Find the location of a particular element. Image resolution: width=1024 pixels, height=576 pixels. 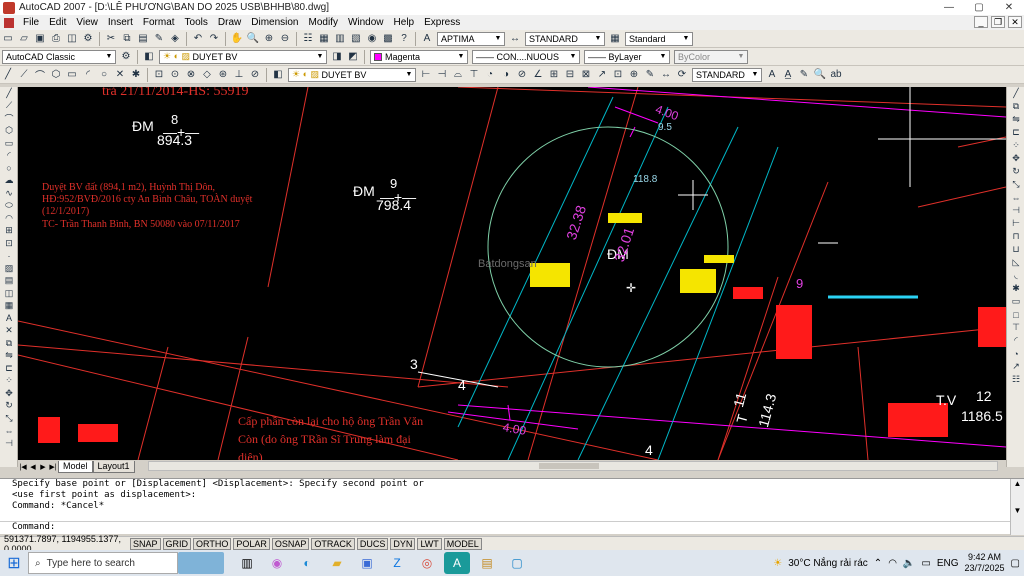

point-tool-icon: · is located at coordinates (9, 256).